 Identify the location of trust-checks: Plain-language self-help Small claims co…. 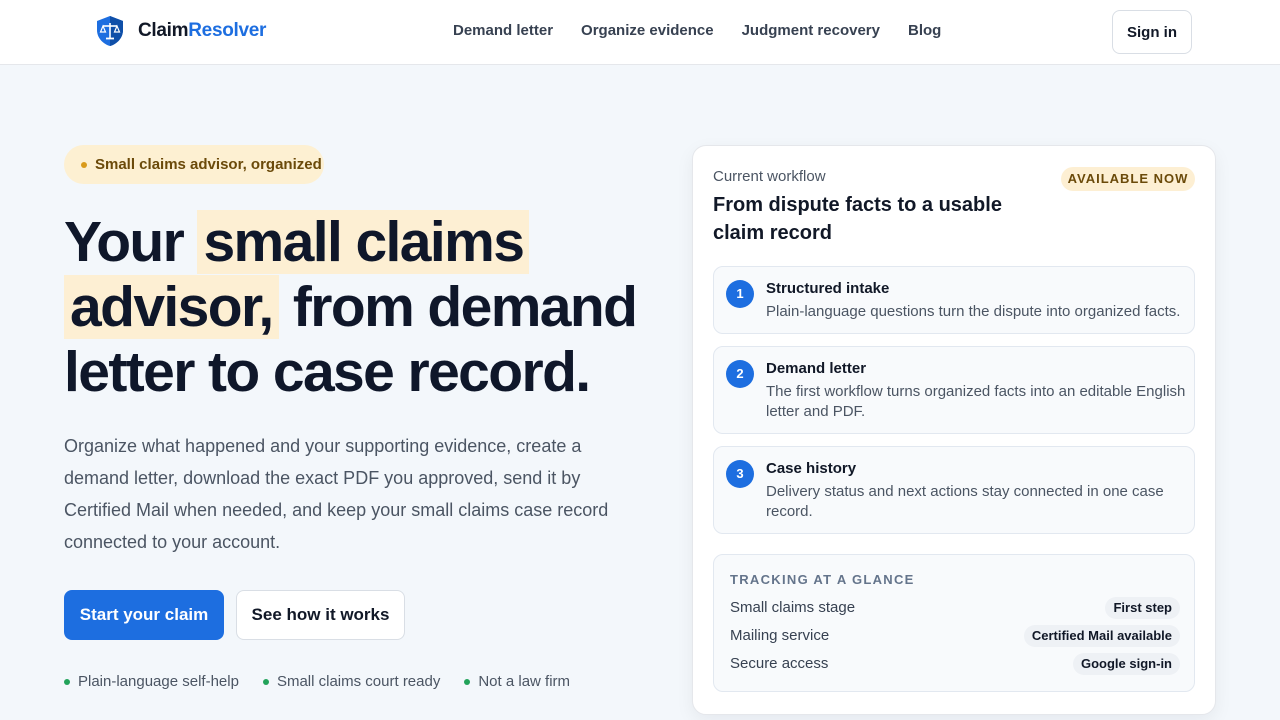
(317, 681).